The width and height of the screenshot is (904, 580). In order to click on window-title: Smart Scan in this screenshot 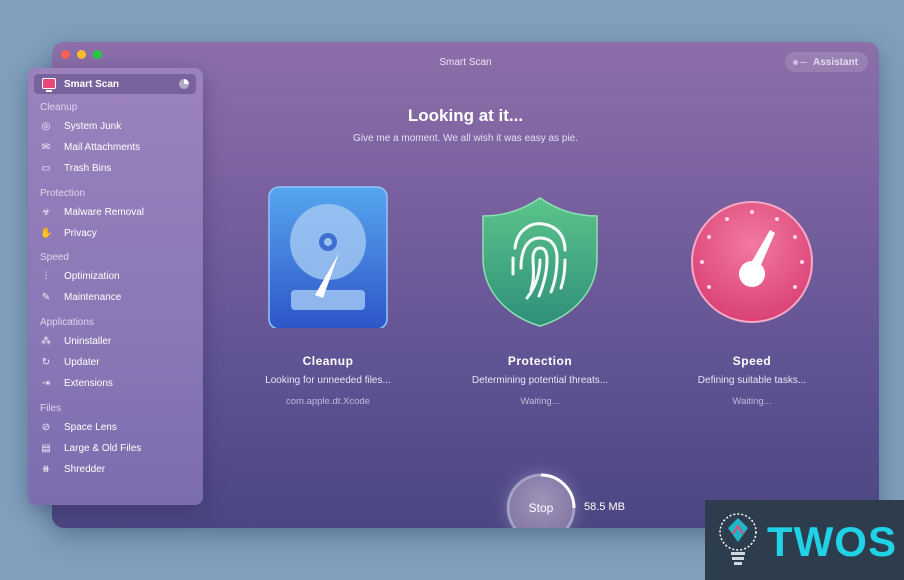, I will do `click(465, 62)`.